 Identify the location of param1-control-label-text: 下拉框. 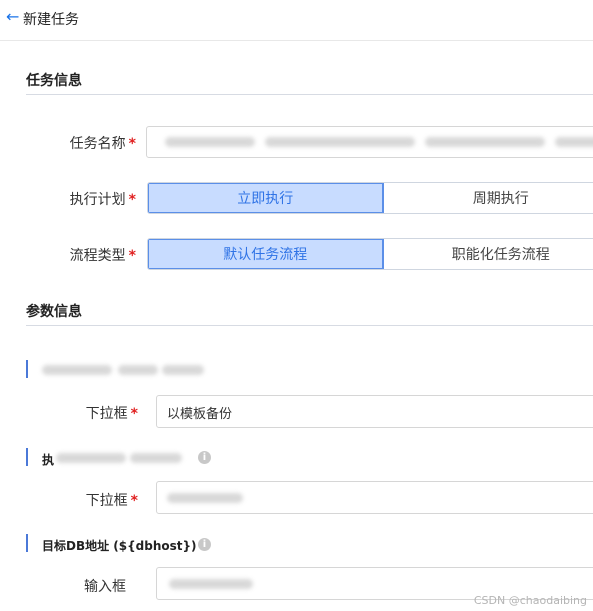
(106, 414).